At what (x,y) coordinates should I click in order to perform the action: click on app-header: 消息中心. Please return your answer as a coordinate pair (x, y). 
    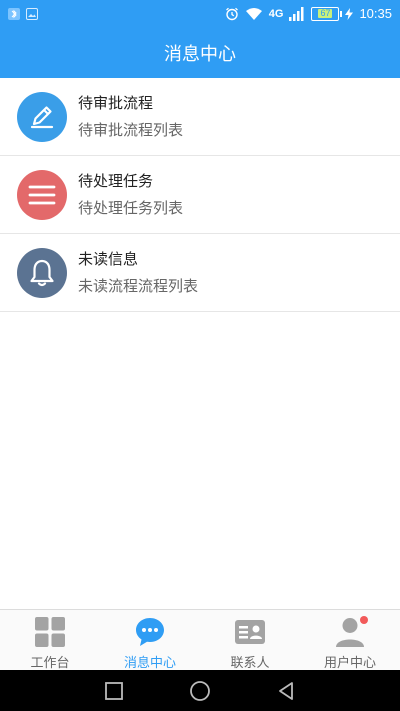
    Looking at the image, I should click on (200, 52).